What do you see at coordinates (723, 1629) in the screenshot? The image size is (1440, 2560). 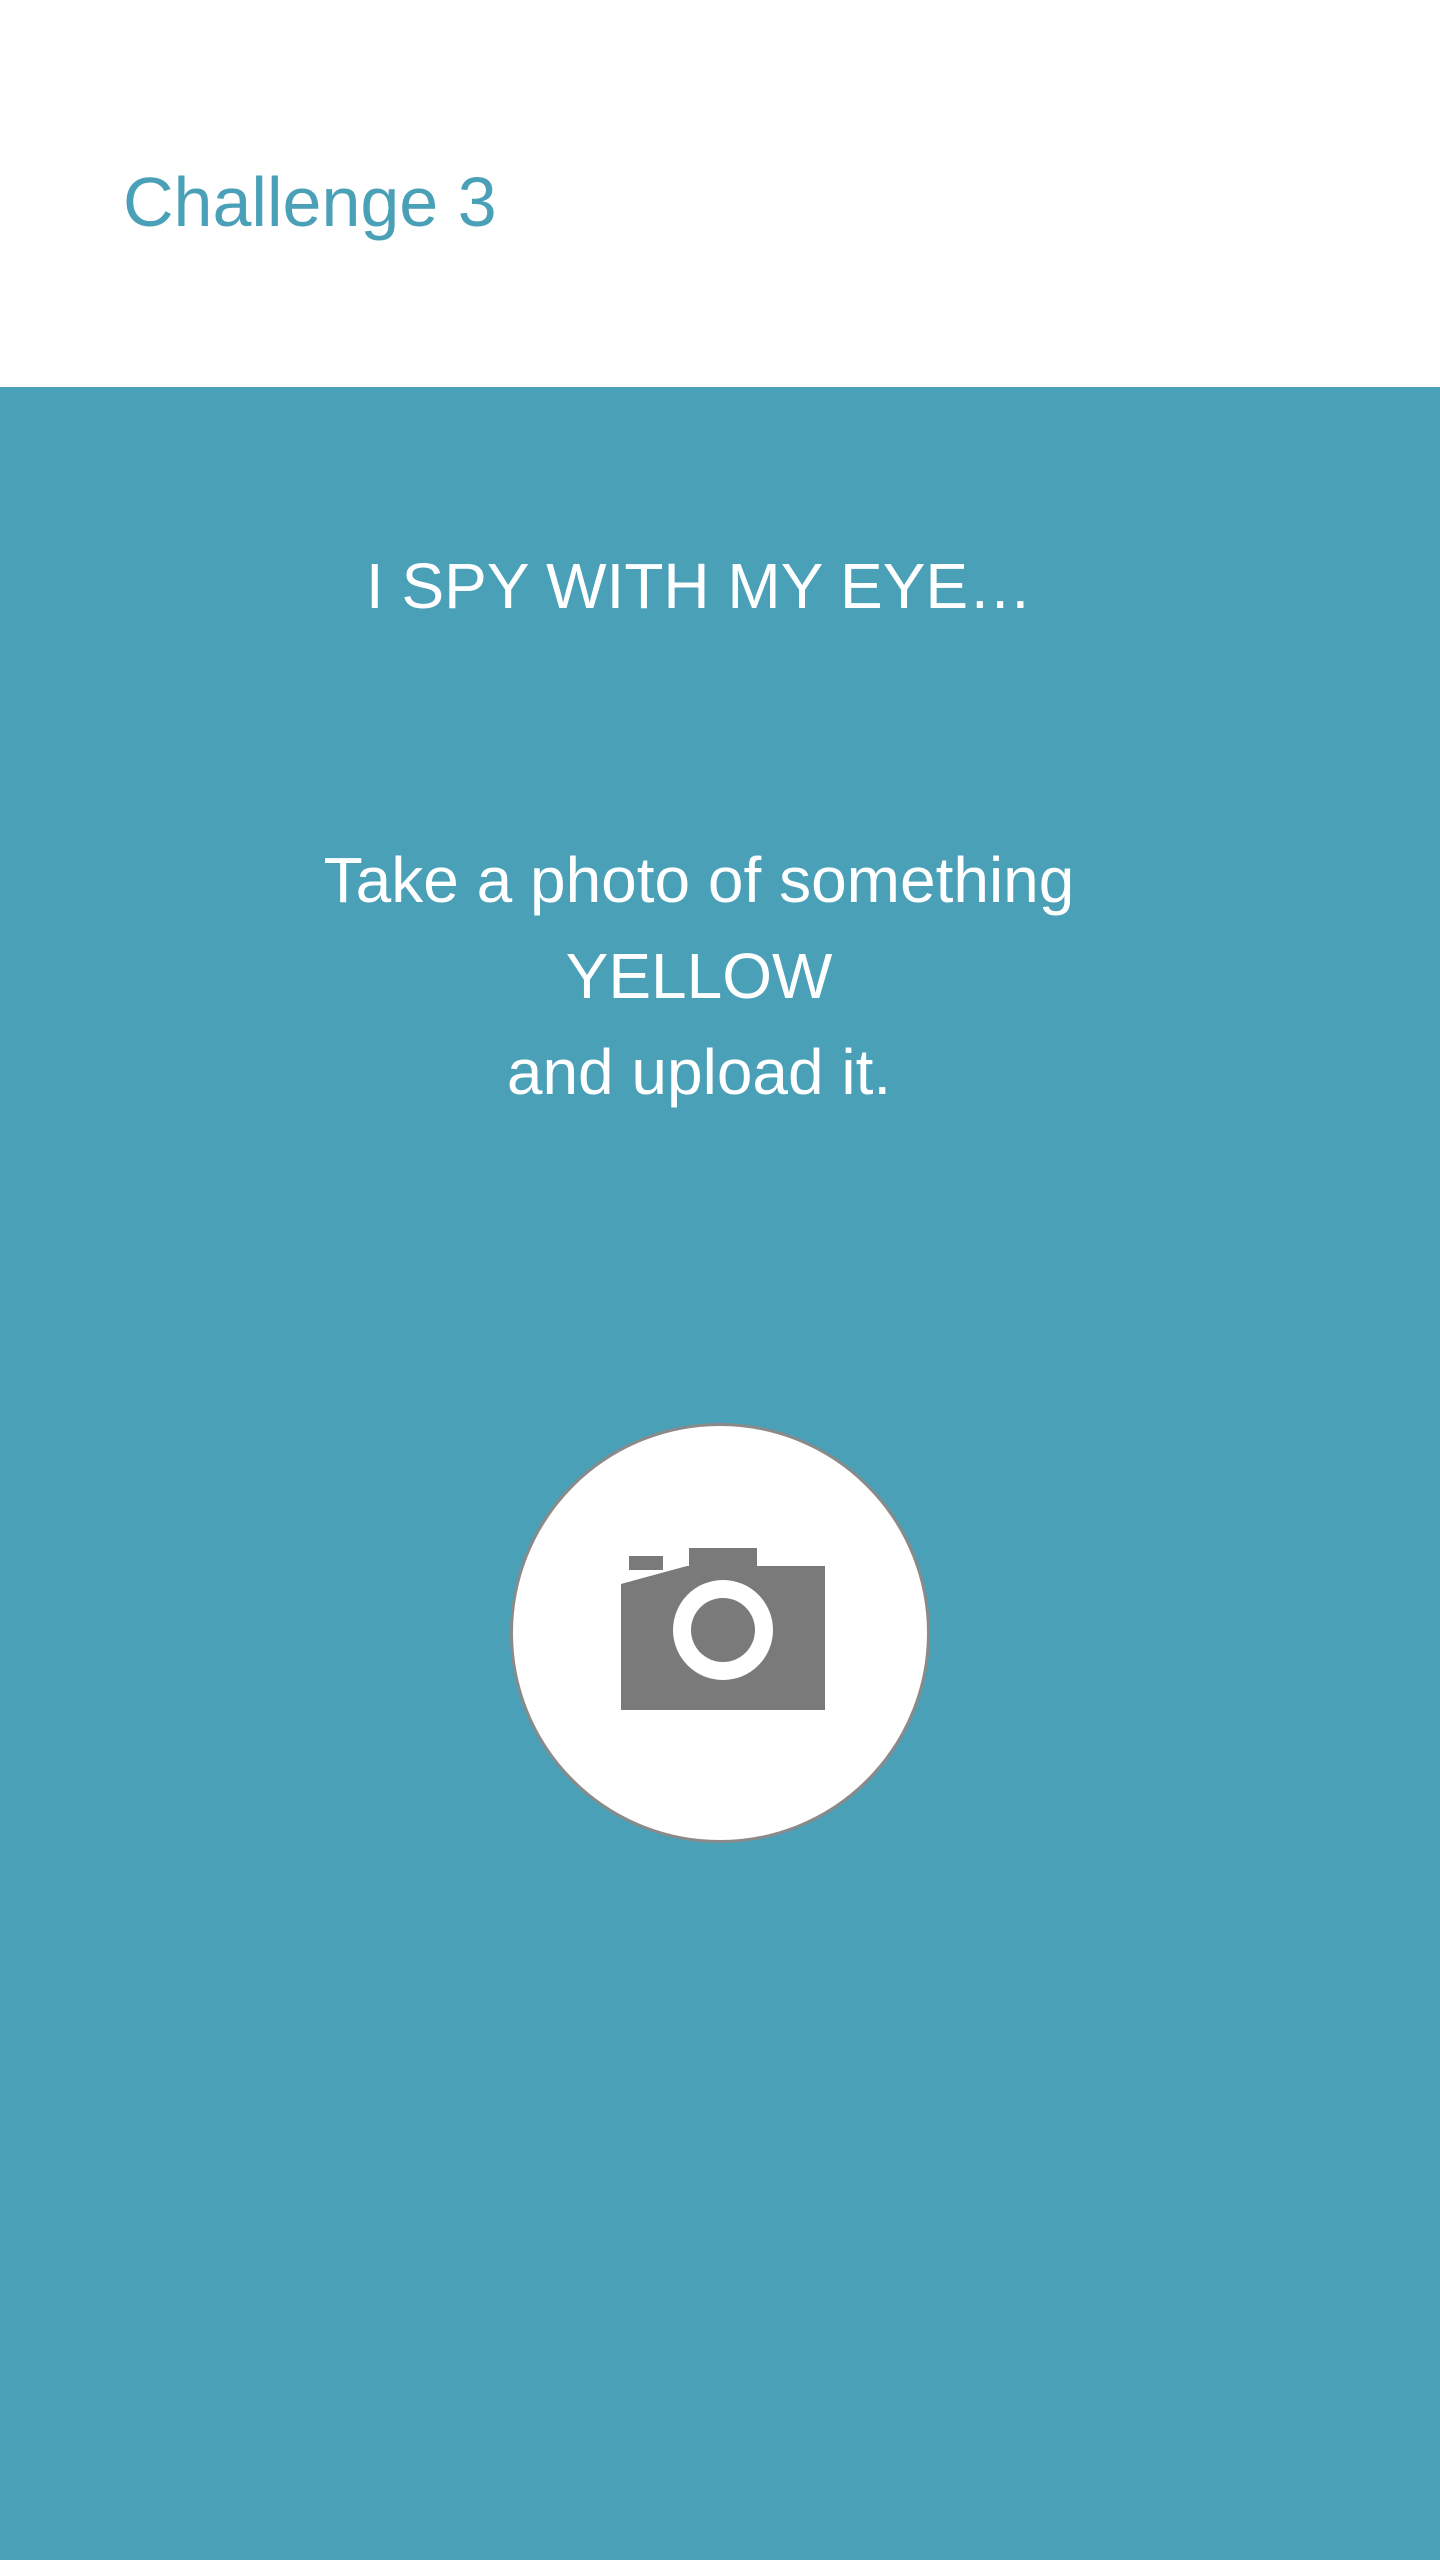 I see `camera-icon` at bounding box center [723, 1629].